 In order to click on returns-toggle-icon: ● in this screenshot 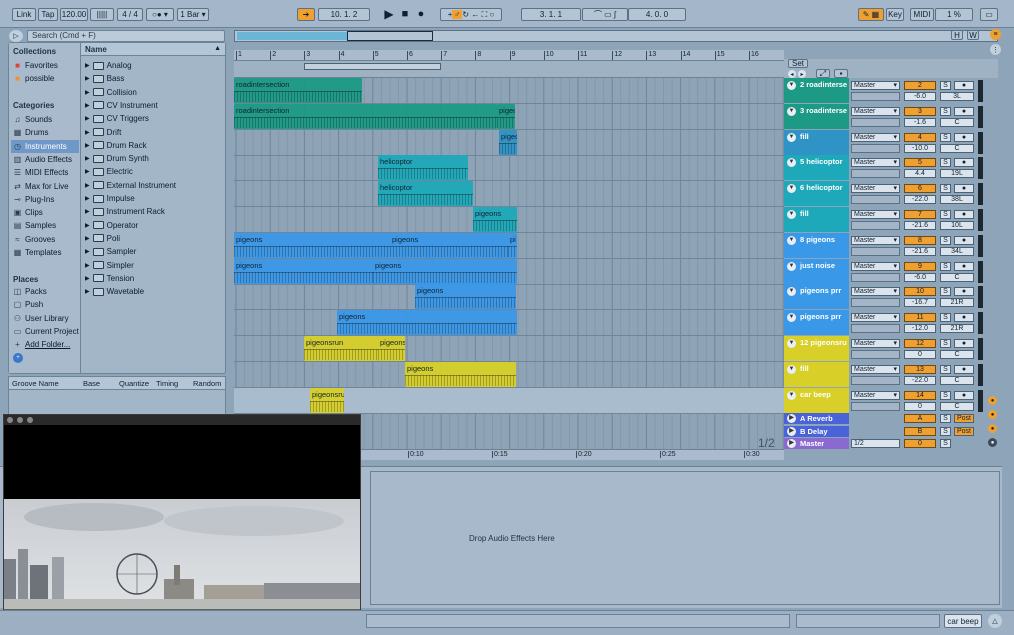, I will do `click(992, 400)`.